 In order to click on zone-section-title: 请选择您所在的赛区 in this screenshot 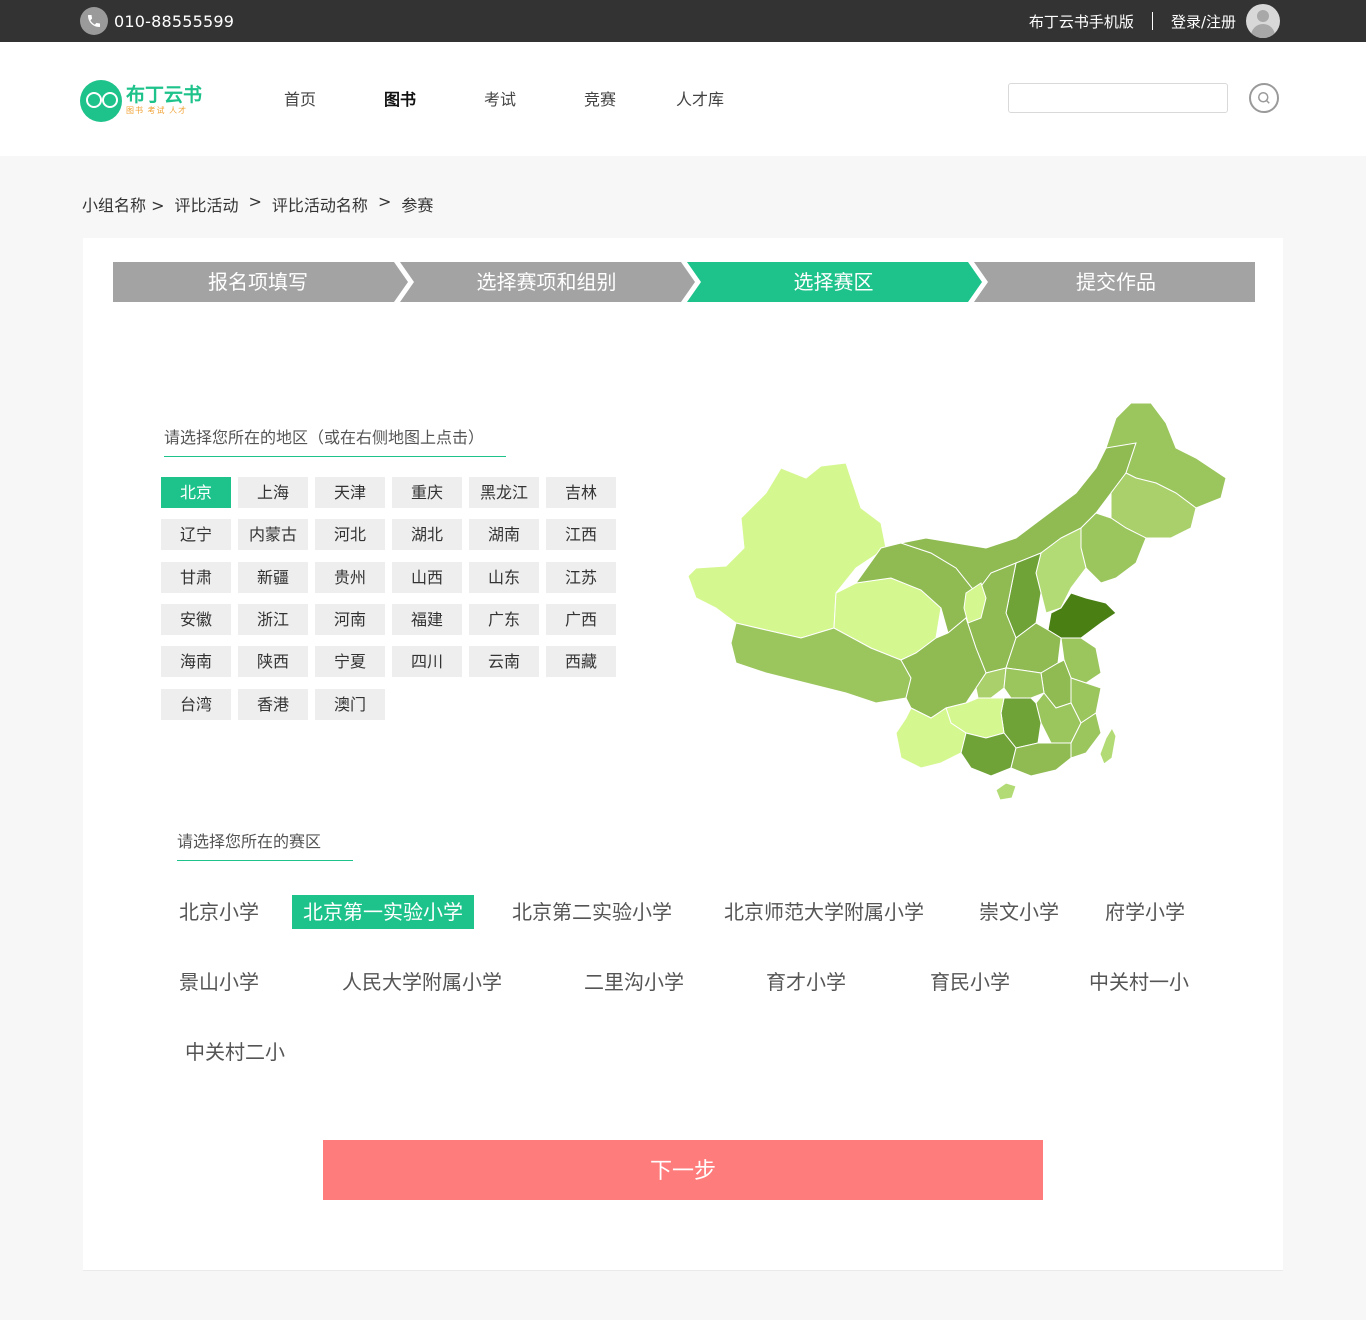, I will do `click(265, 844)`.